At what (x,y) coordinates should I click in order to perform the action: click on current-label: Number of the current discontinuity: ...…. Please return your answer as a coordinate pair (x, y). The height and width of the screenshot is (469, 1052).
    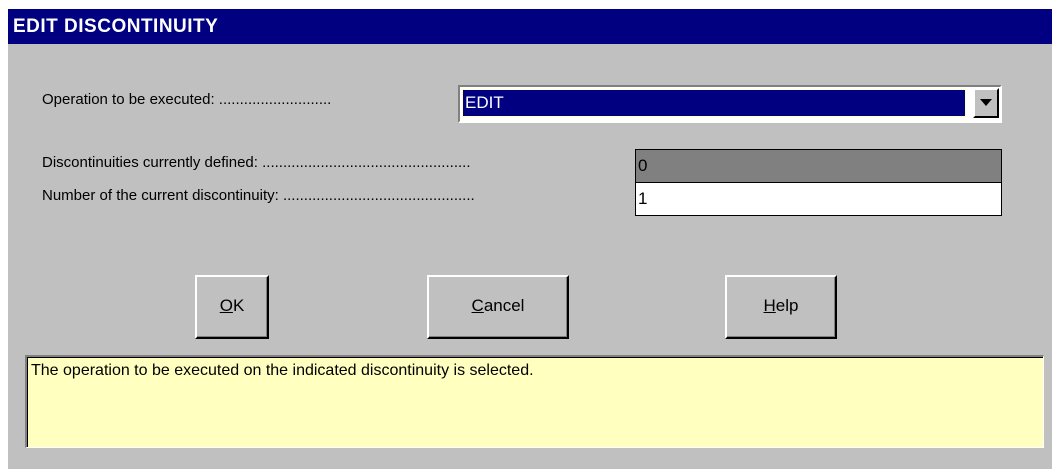
    Looking at the image, I should click on (339, 195).